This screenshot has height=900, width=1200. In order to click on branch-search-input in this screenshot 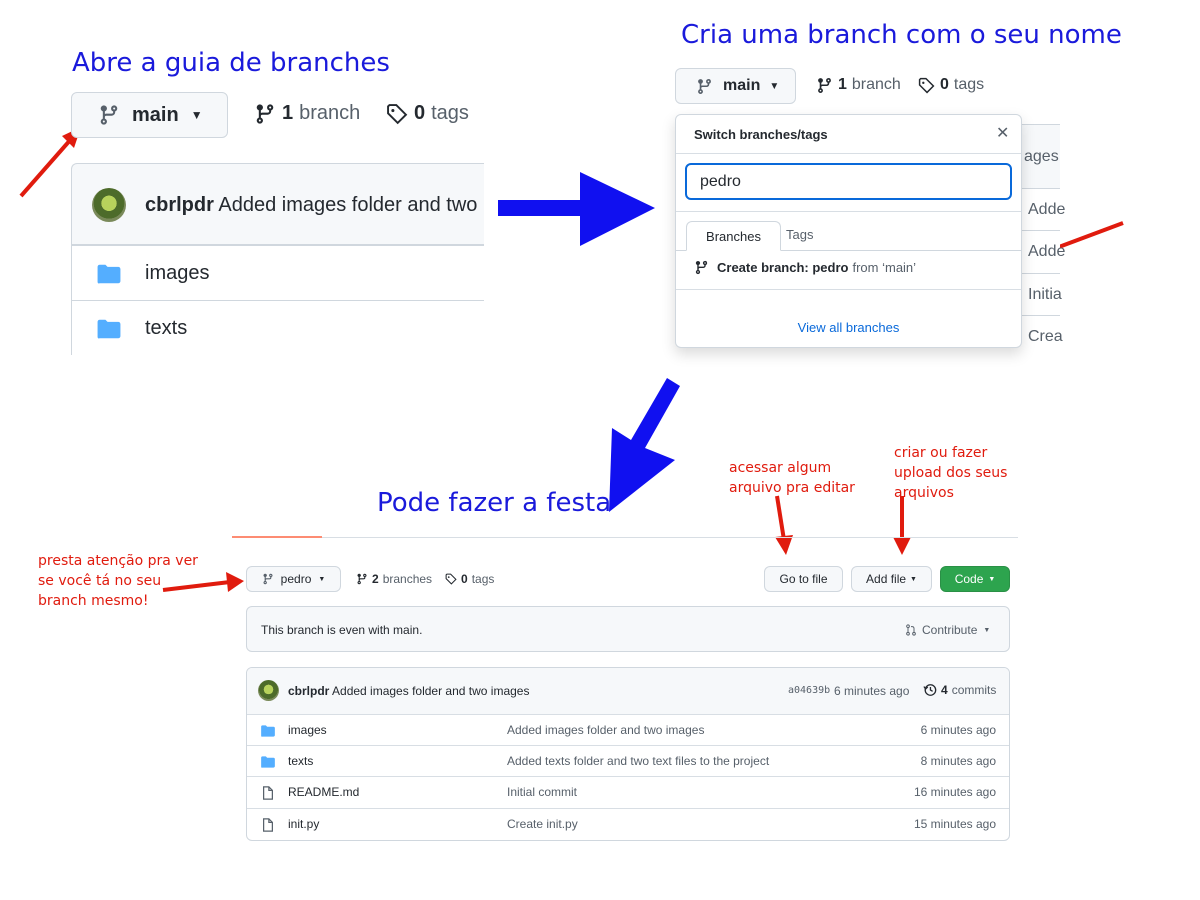, I will do `click(848, 181)`.